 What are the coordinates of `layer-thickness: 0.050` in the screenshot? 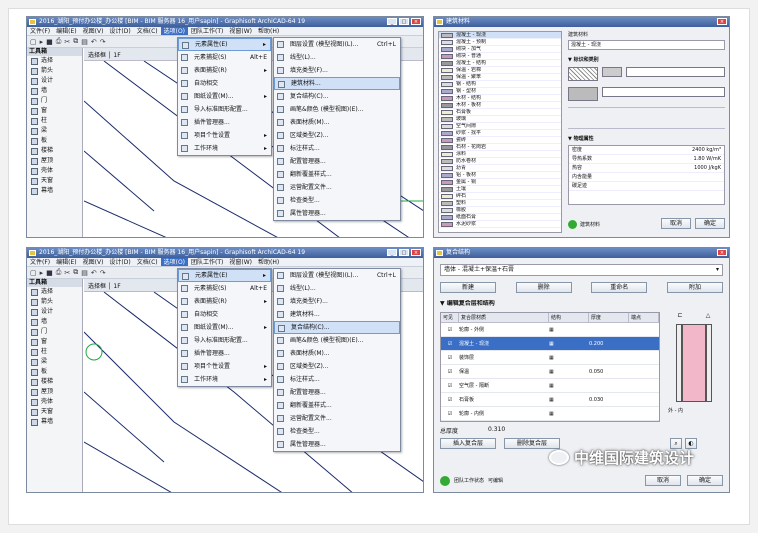 It's located at (609, 371).